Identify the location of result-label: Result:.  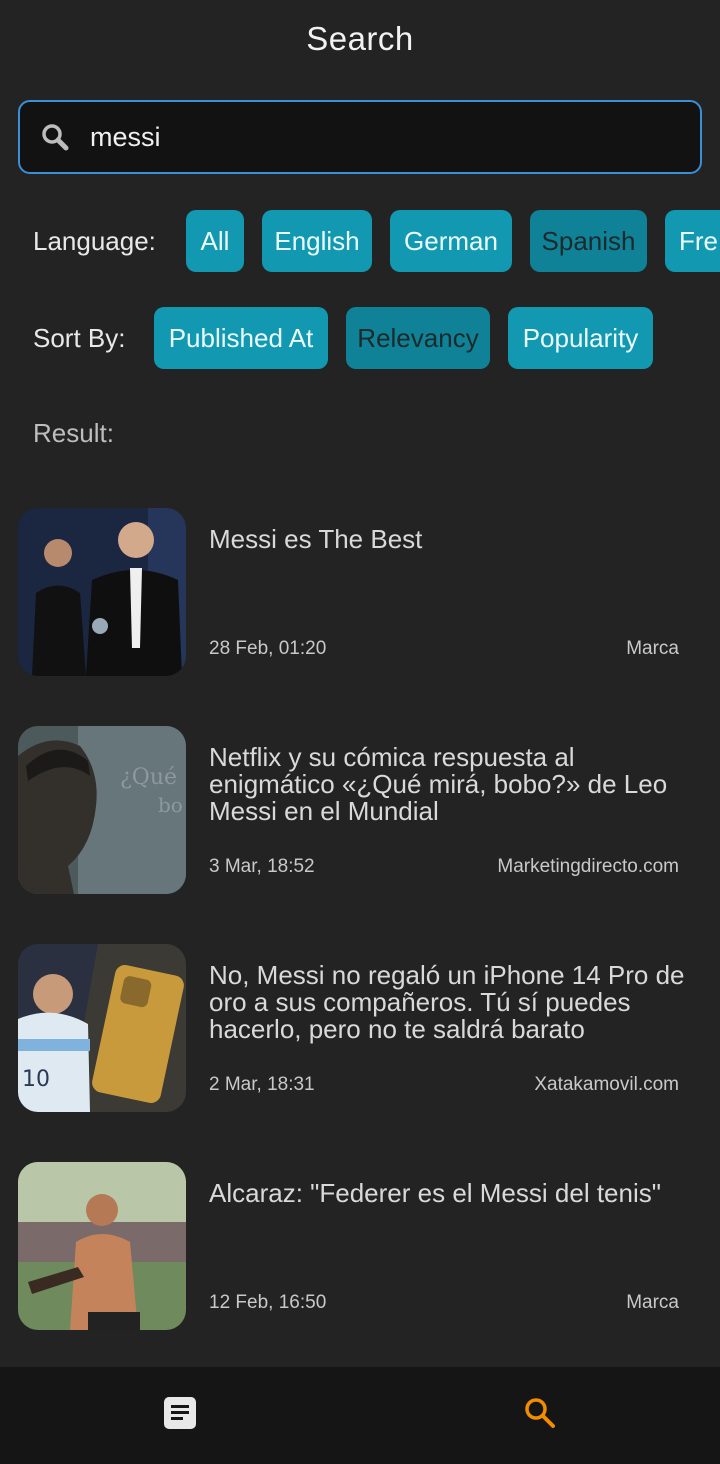
(73, 433).